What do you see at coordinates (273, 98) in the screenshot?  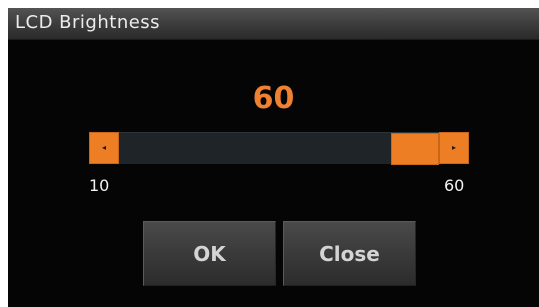 I see `brightness-value: 60` at bounding box center [273, 98].